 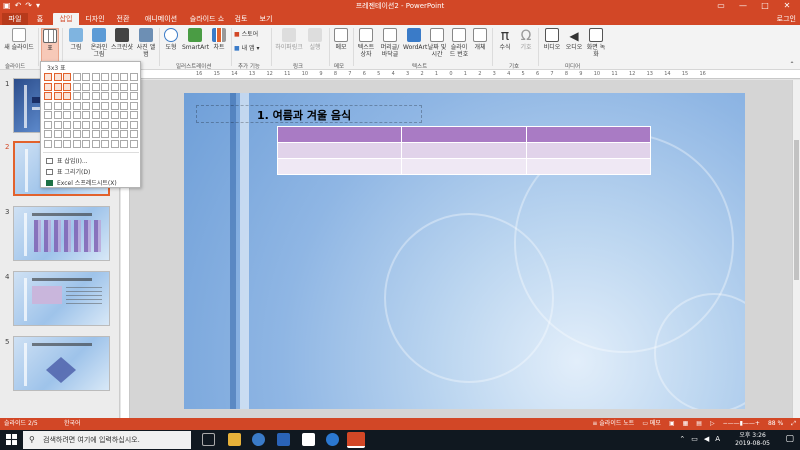 What do you see at coordinates (207, 19) in the screenshot?
I see `tab-slideshow: 슬라이드 쇼` at bounding box center [207, 19].